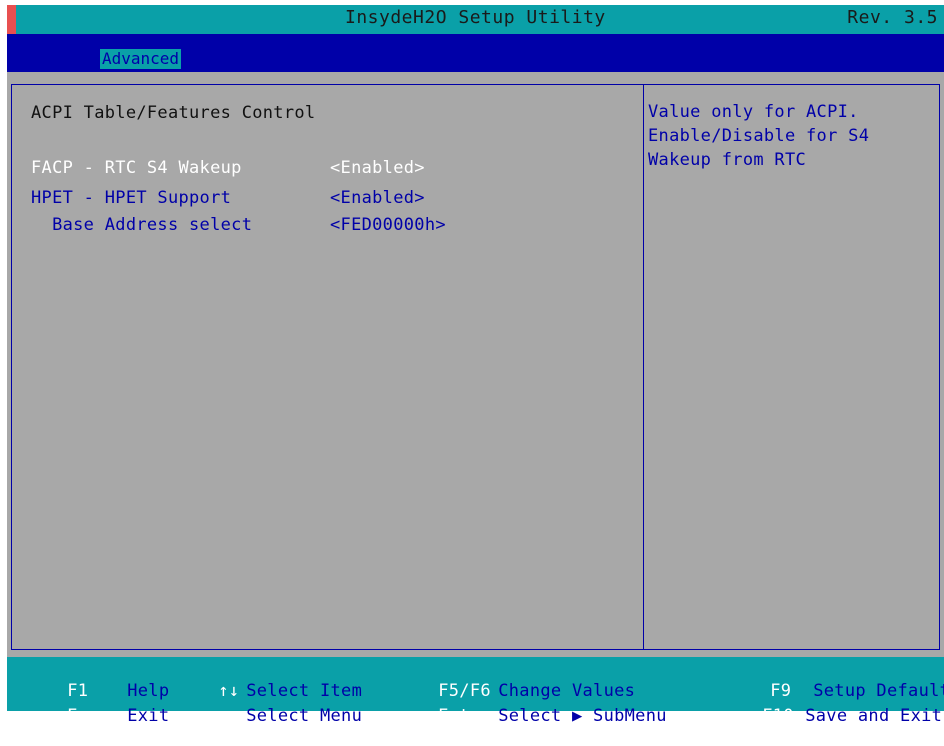 The image size is (944, 746). Describe the element at coordinates (874, 716) in the screenshot. I see `key-description: Save and Exit` at that location.